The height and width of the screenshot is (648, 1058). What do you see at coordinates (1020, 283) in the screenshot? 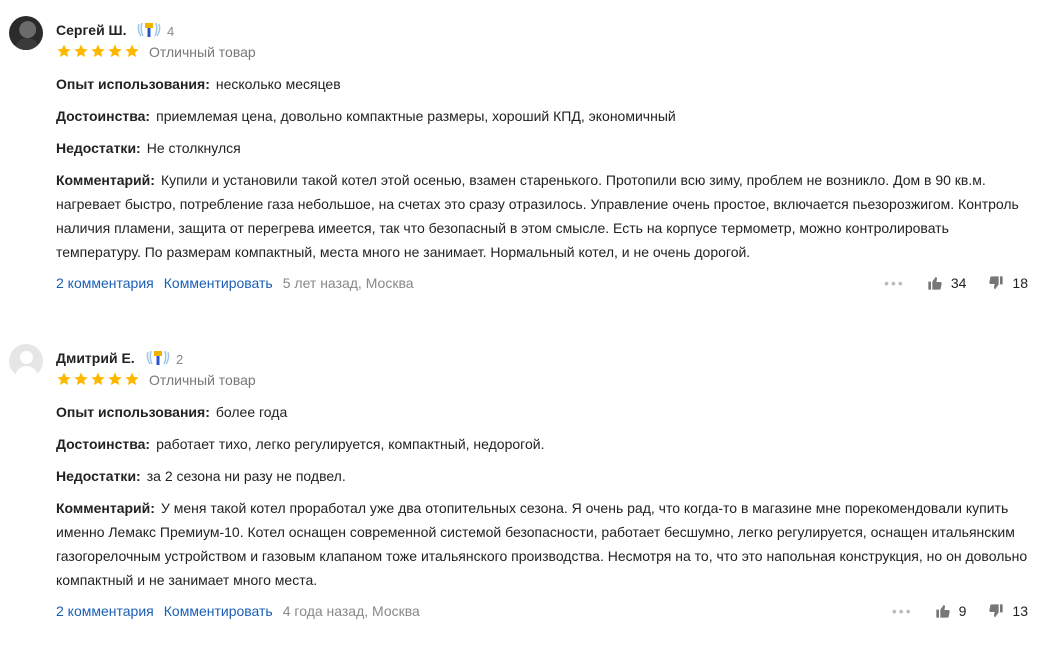
I see `dislike-count: 18` at bounding box center [1020, 283].